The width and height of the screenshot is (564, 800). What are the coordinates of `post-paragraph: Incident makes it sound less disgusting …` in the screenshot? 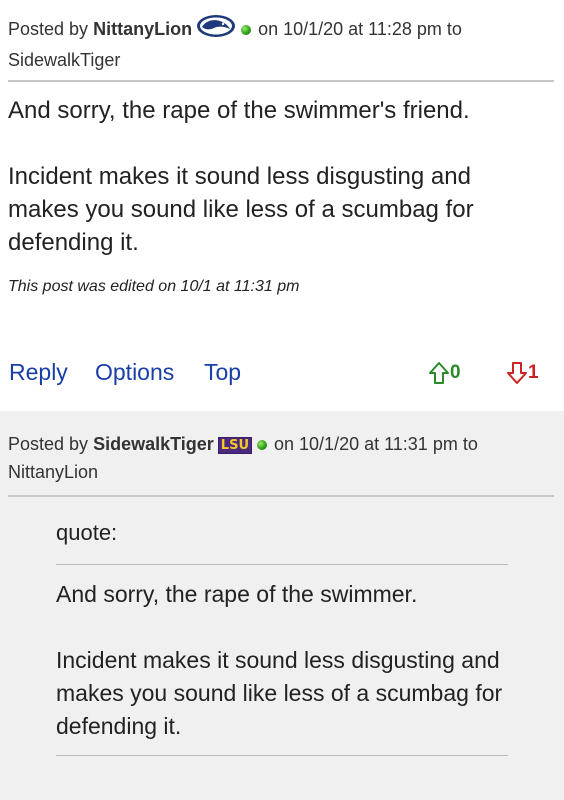 It's located at (241, 209).